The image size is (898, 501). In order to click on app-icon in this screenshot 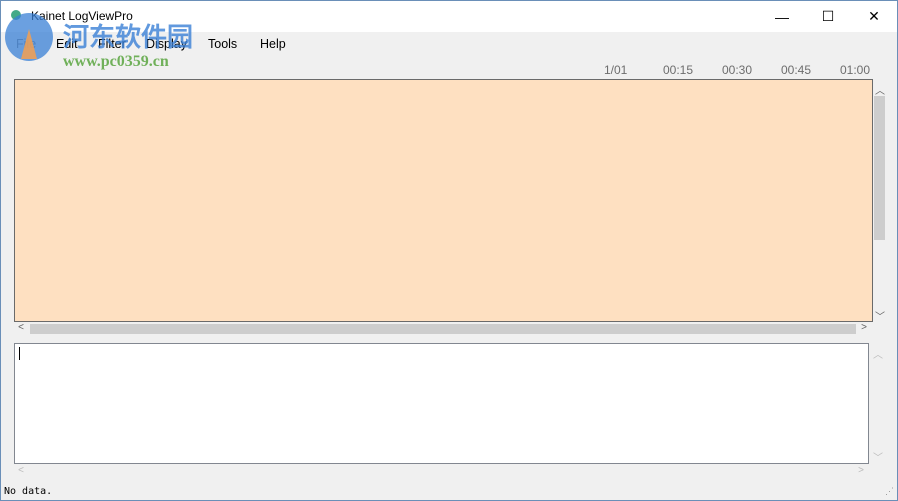, I will do `click(16, 15)`.